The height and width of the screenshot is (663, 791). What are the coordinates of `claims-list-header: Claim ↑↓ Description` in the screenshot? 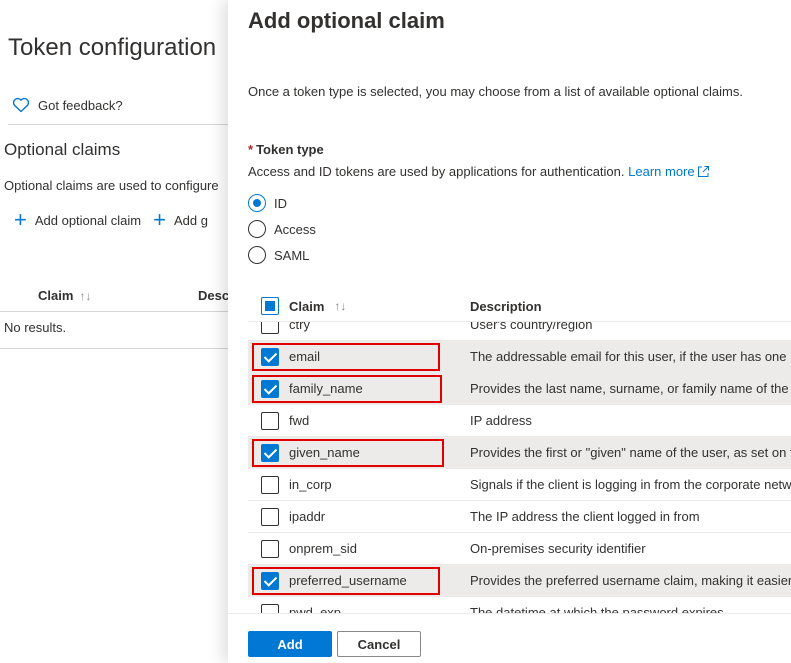 It's located at (519, 306).